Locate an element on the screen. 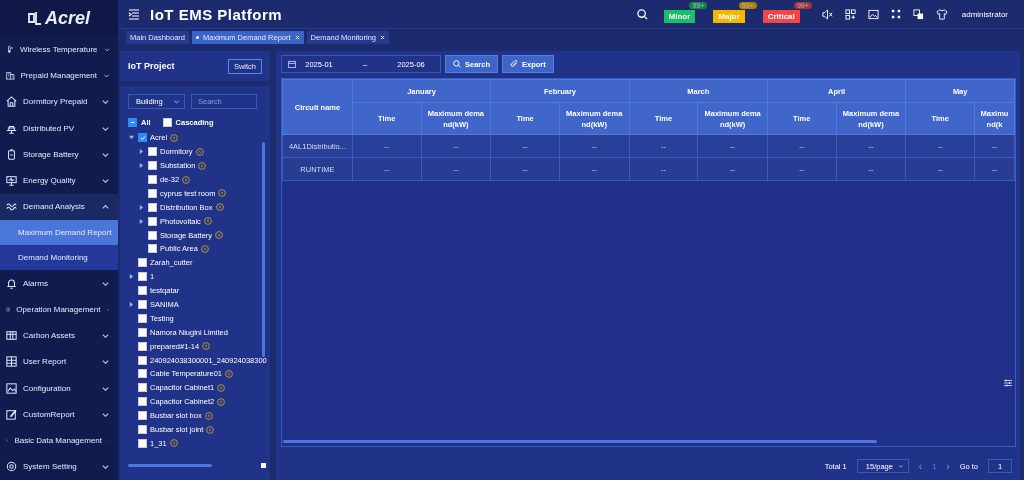 This screenshot has width=1024, height=480. logo-text: Acrel is located at coordinates (67, 18).